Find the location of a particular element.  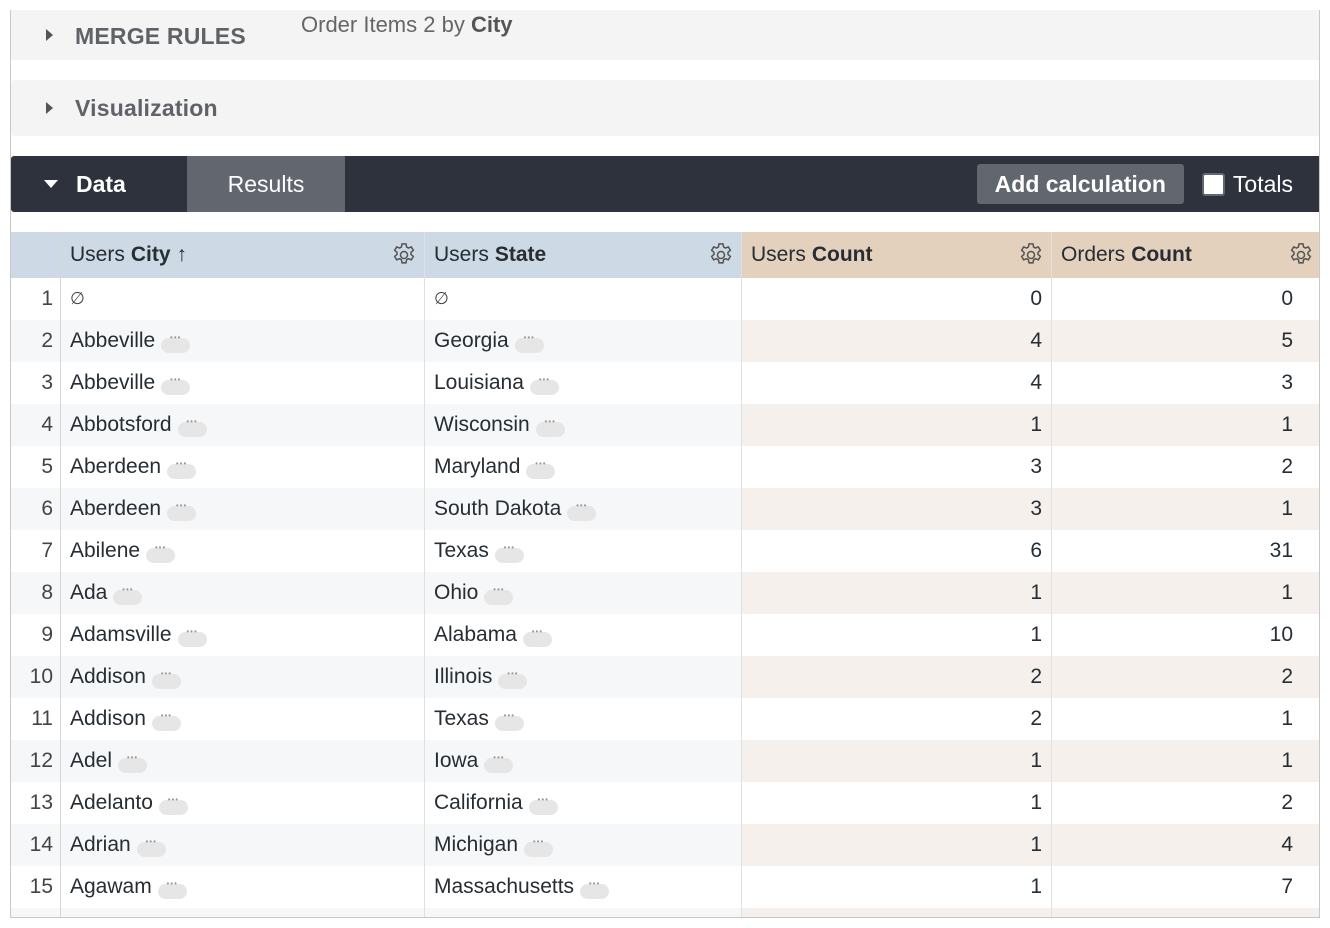

city-cell: Adamsville is located at coordinates (243, 635).